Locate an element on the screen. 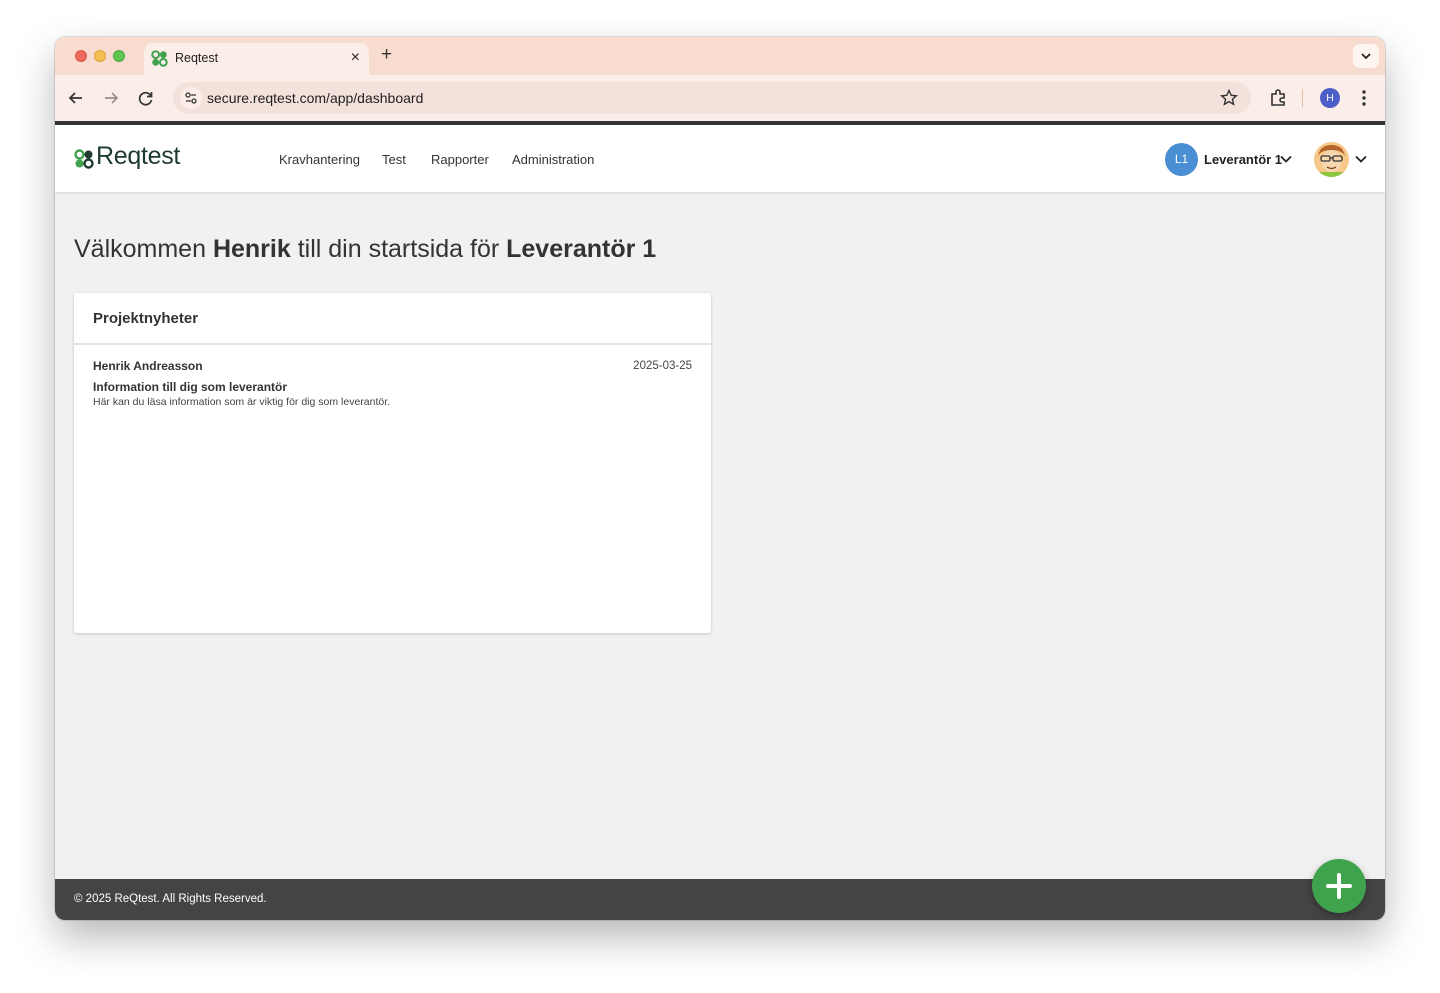 The image size is (1440, 993). add-fab-button is located at coordinates (1339, 886).